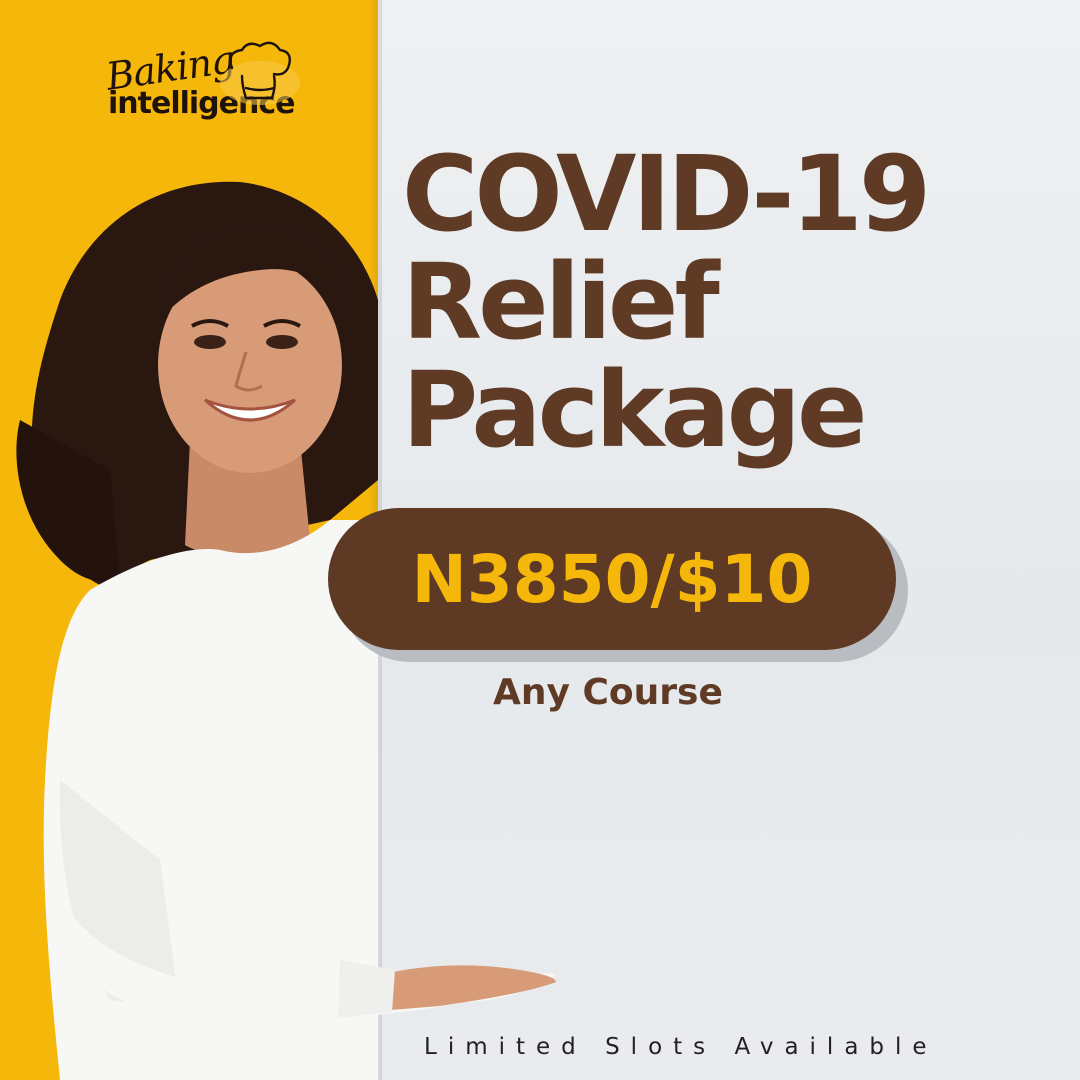 Image resolution: width=1080 pixels, height=1080 pixels. I want to click on chef-hat-icon, so click(260, 73).